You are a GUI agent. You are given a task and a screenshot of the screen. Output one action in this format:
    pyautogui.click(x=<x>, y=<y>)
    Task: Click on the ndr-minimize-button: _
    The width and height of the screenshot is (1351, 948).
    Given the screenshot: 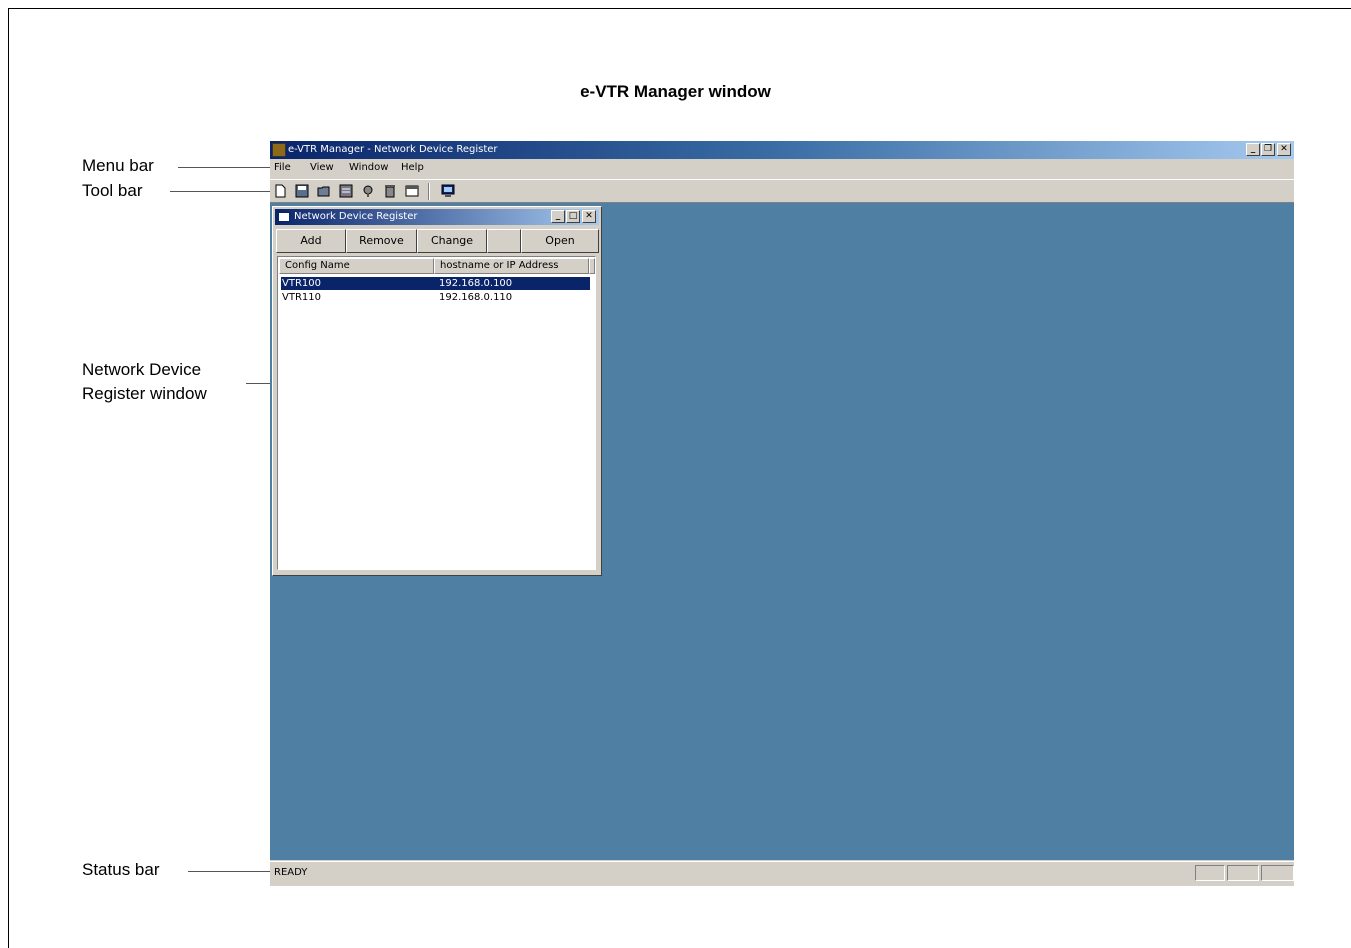 What is the action you would take?
    pyautogui.click(x=558, y=216)
    